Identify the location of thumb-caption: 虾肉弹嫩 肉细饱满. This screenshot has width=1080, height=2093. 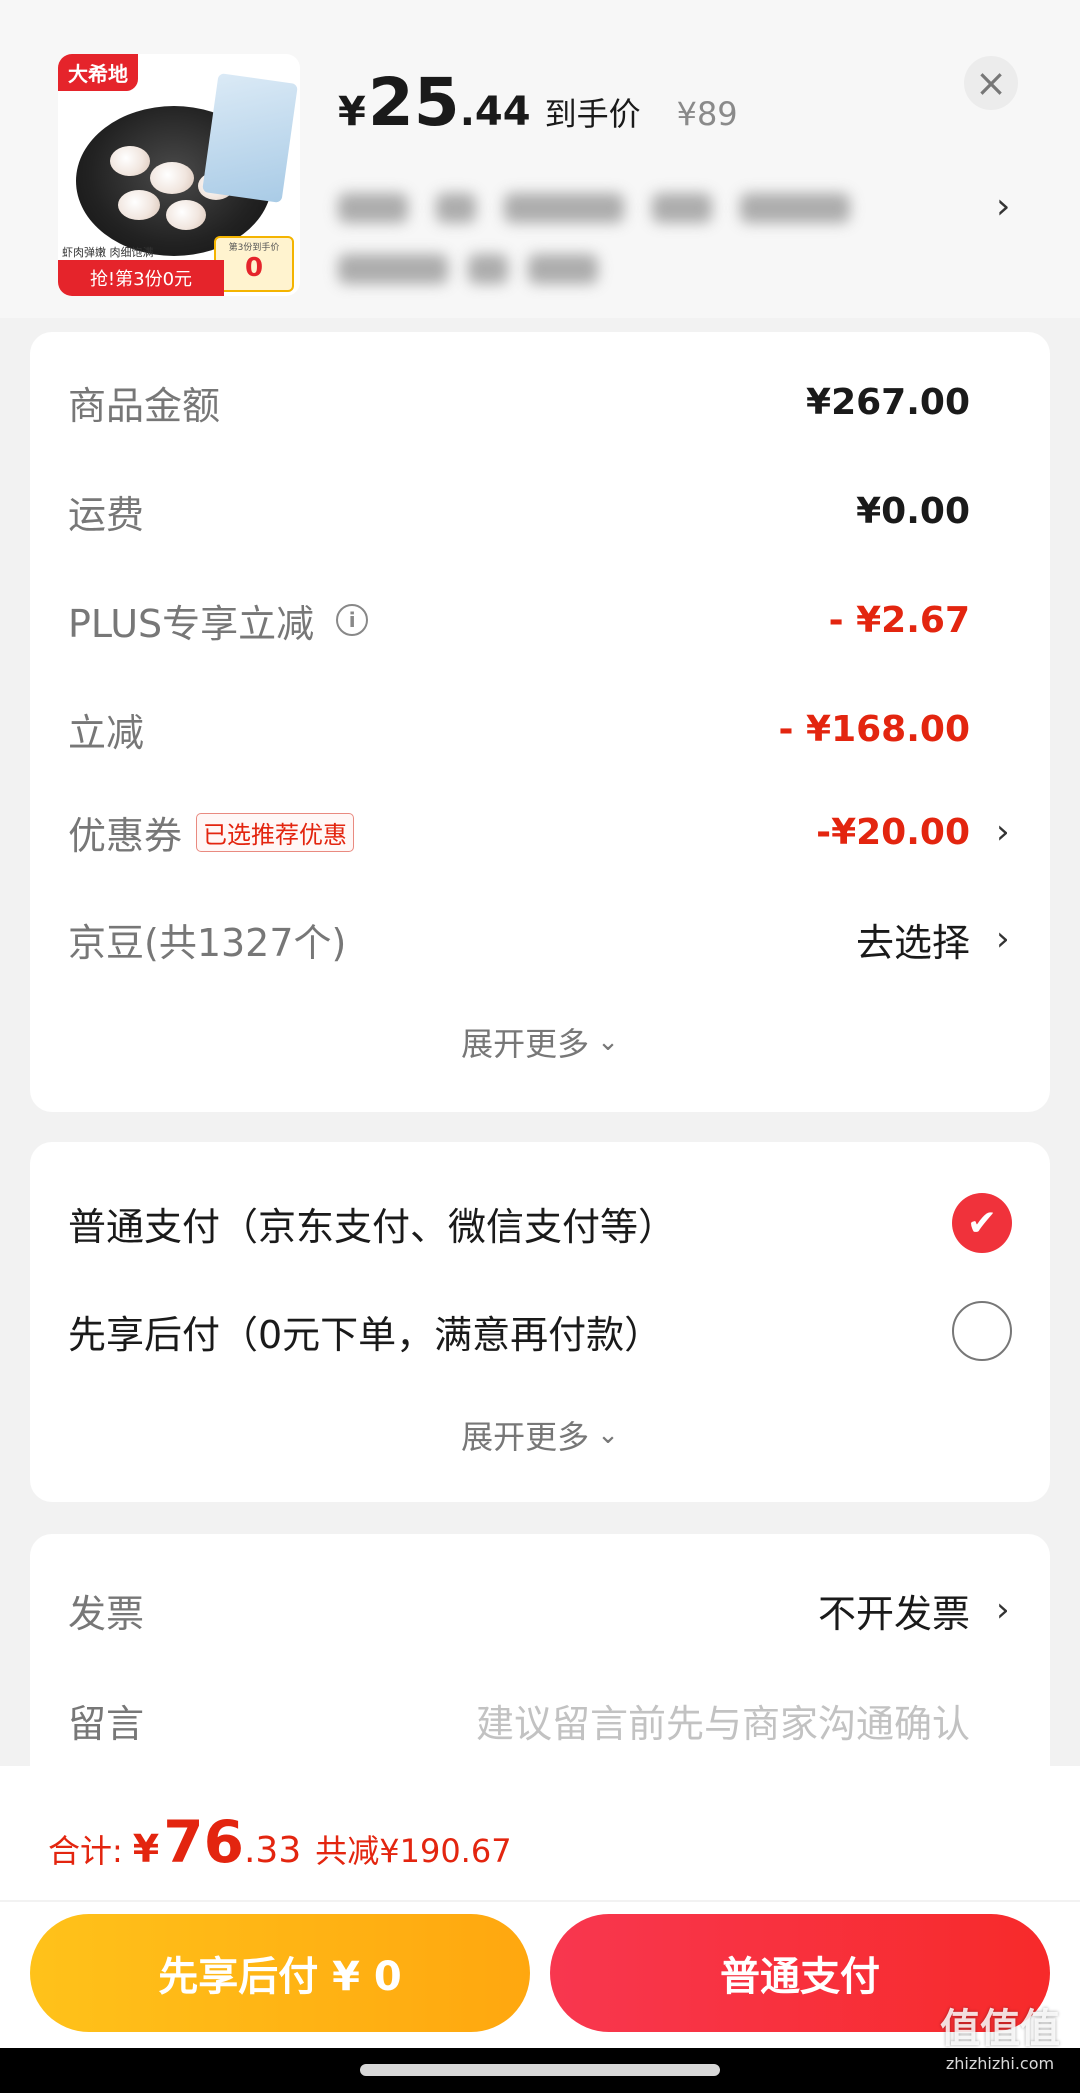
(108, 252).